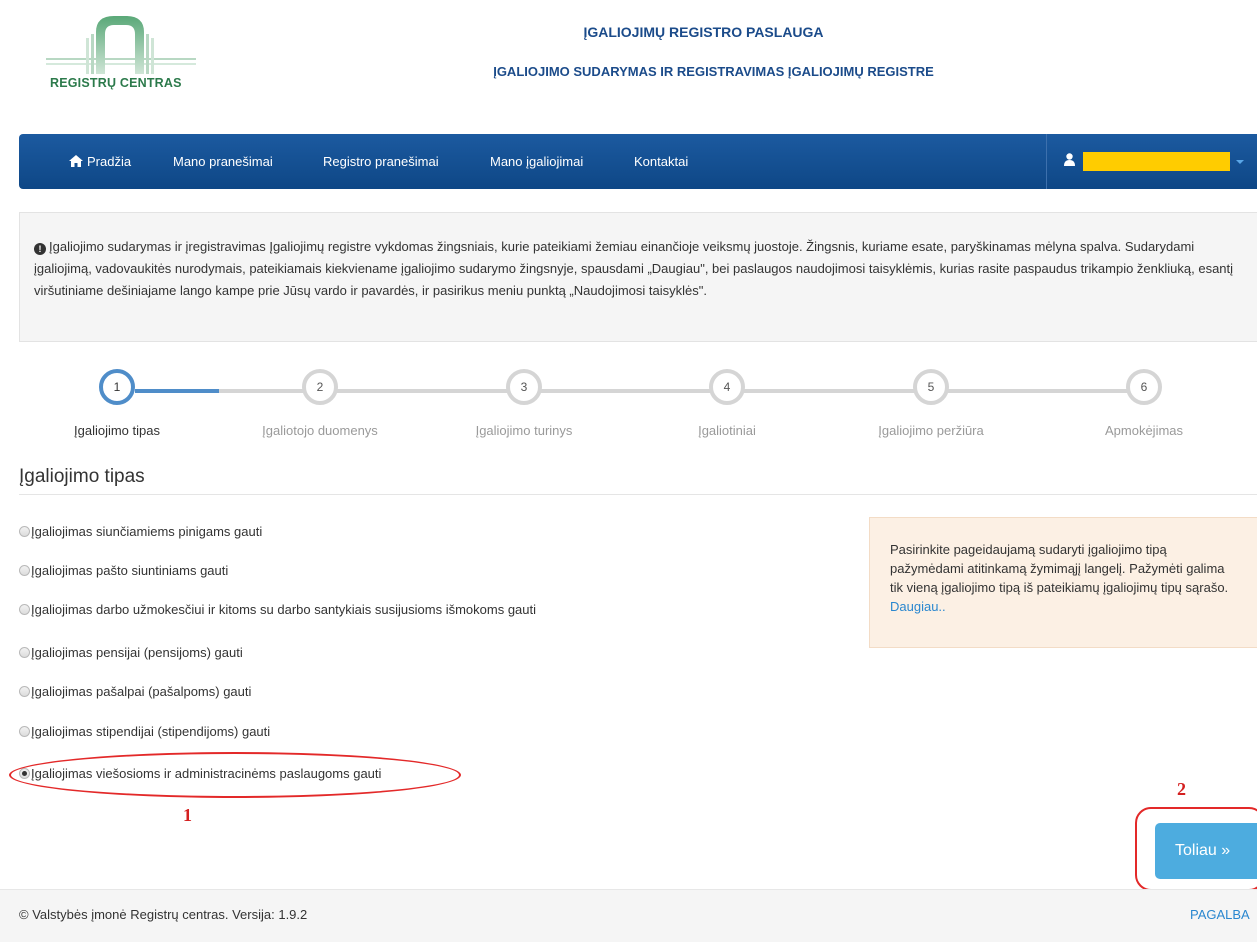  I want to click on chevron-down-icon, so click(1240, 161).